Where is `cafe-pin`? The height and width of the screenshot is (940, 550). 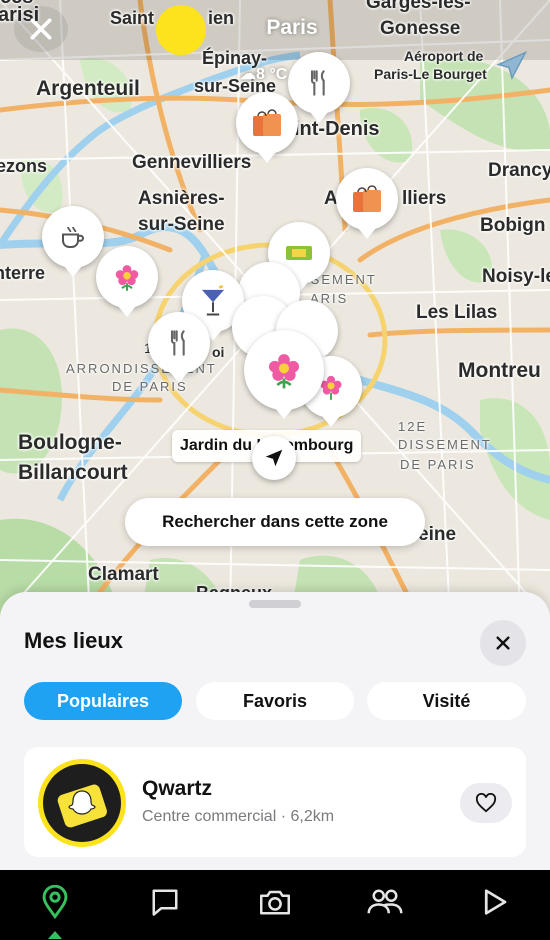 cafe-pin is located at coordinates (73, 241).